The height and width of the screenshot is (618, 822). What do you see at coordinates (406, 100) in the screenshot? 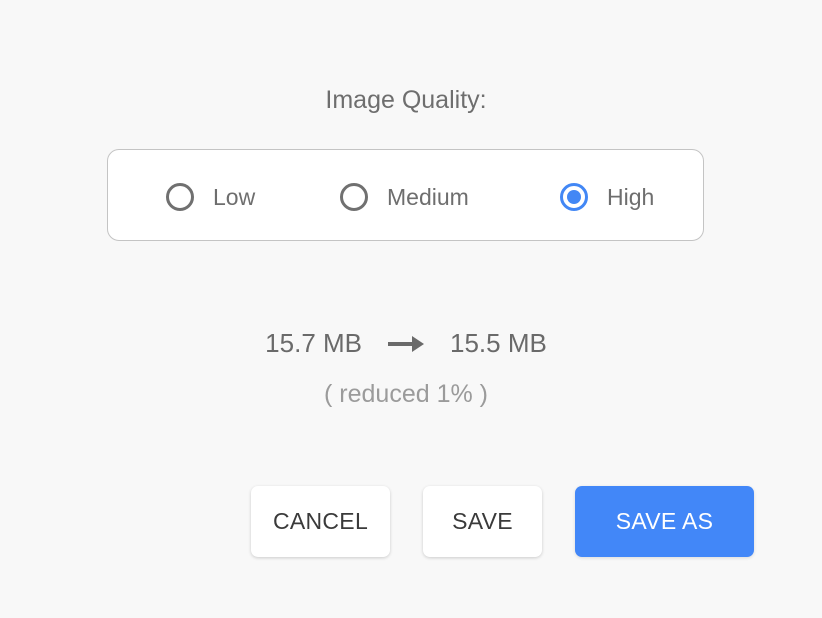
I see `dialog-title: Image Quality:` at bounding box center [406, 100].